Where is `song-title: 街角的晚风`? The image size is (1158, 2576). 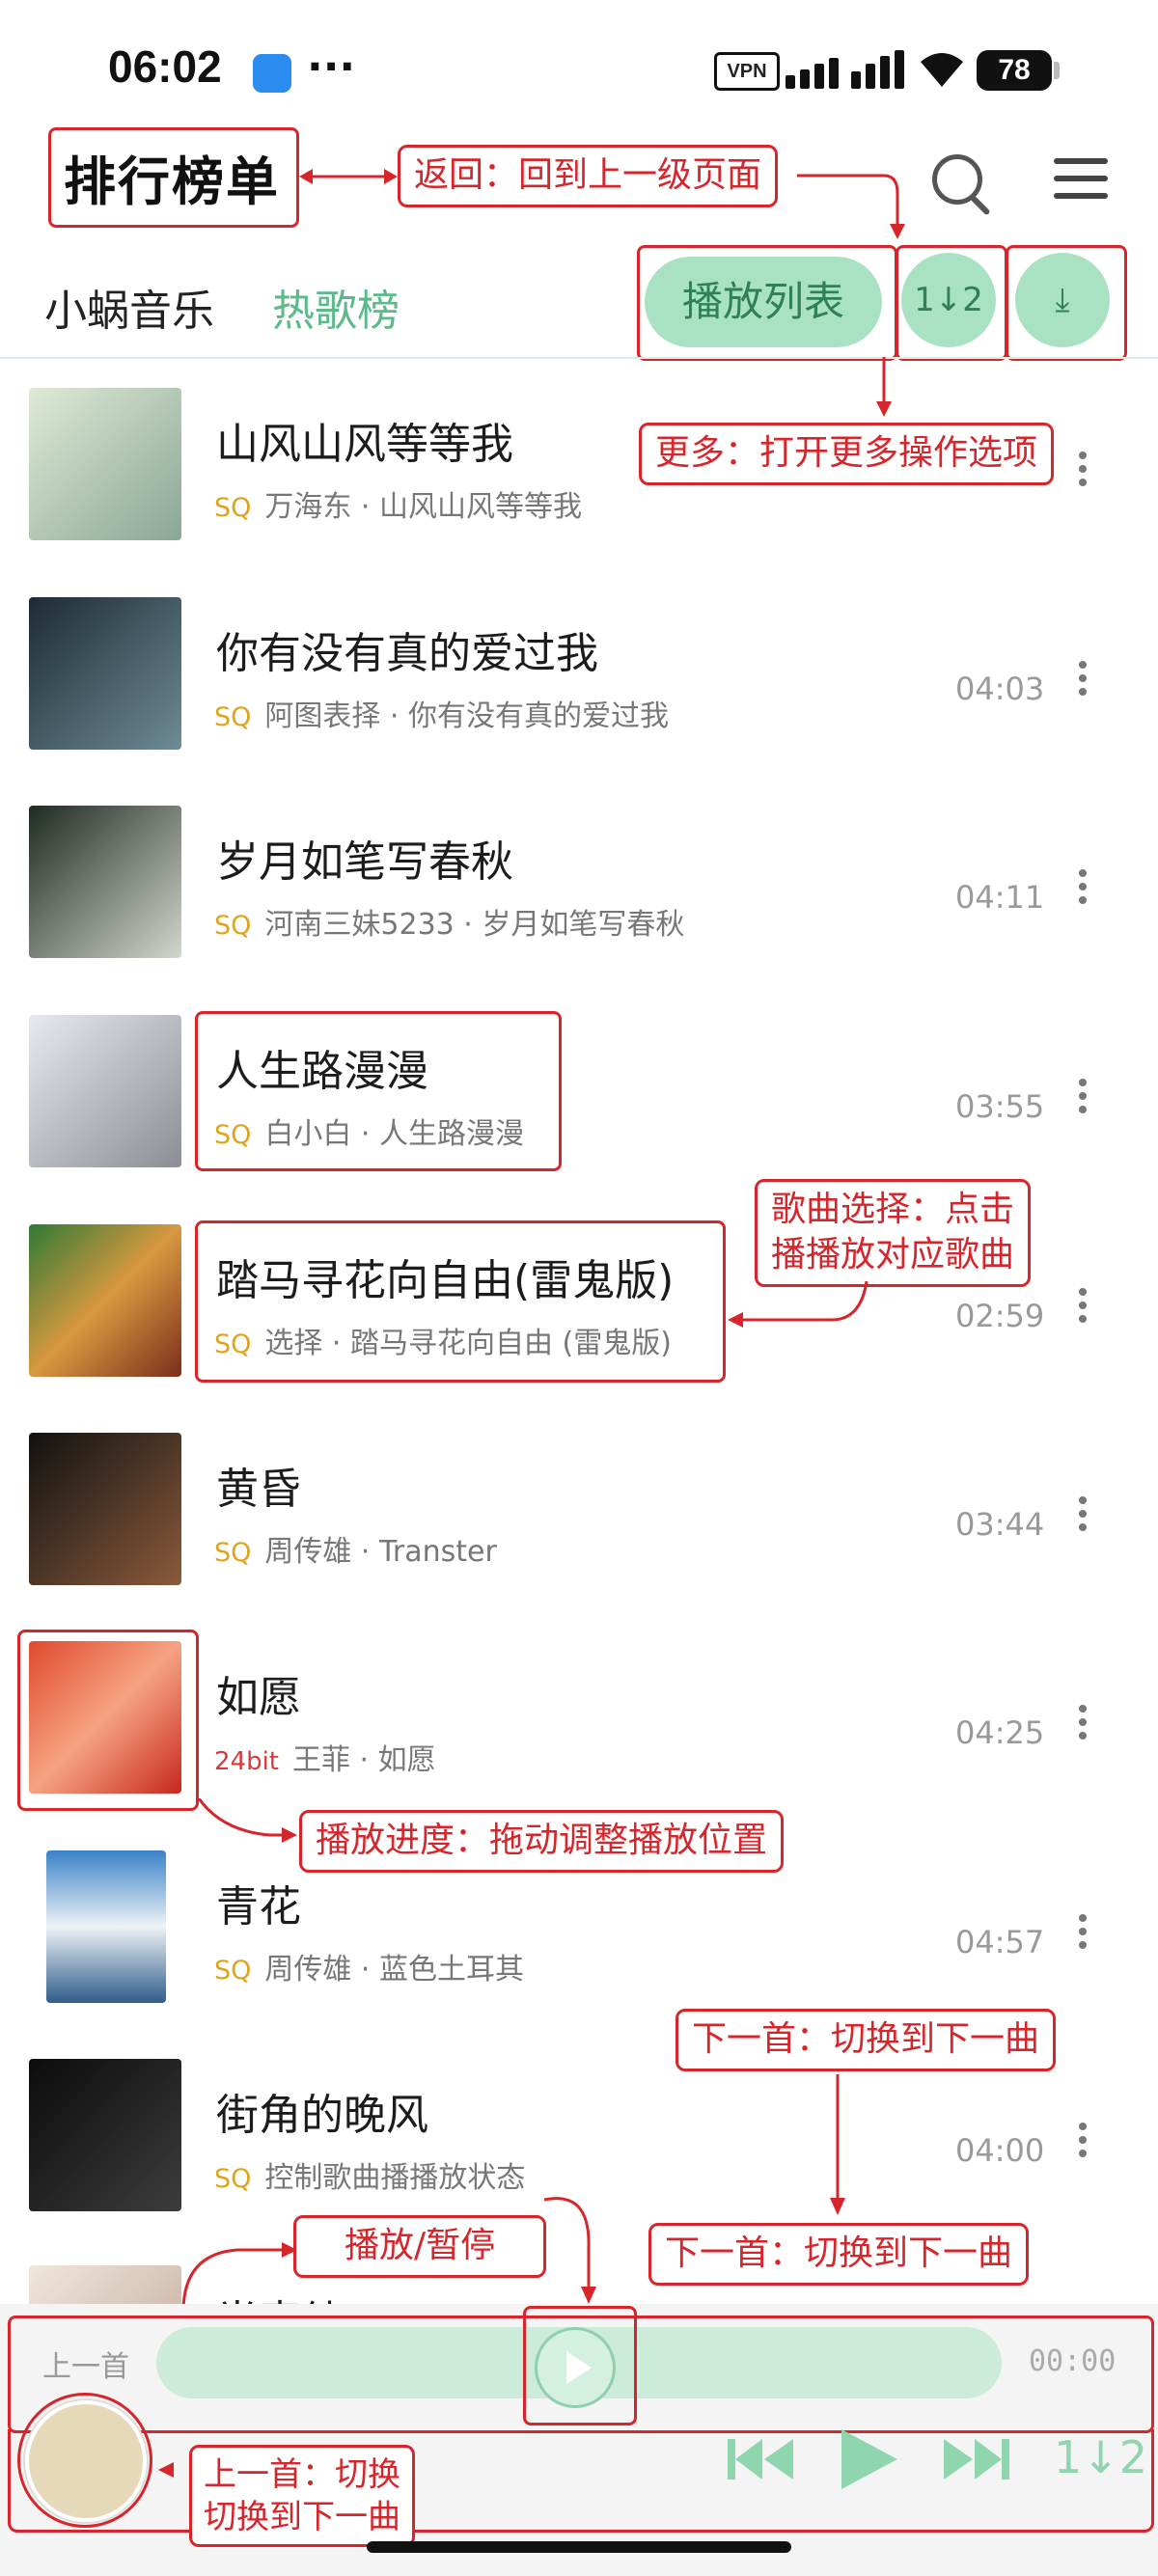 song-title: 街角的晚风 is located at coordinates (322, 2116).